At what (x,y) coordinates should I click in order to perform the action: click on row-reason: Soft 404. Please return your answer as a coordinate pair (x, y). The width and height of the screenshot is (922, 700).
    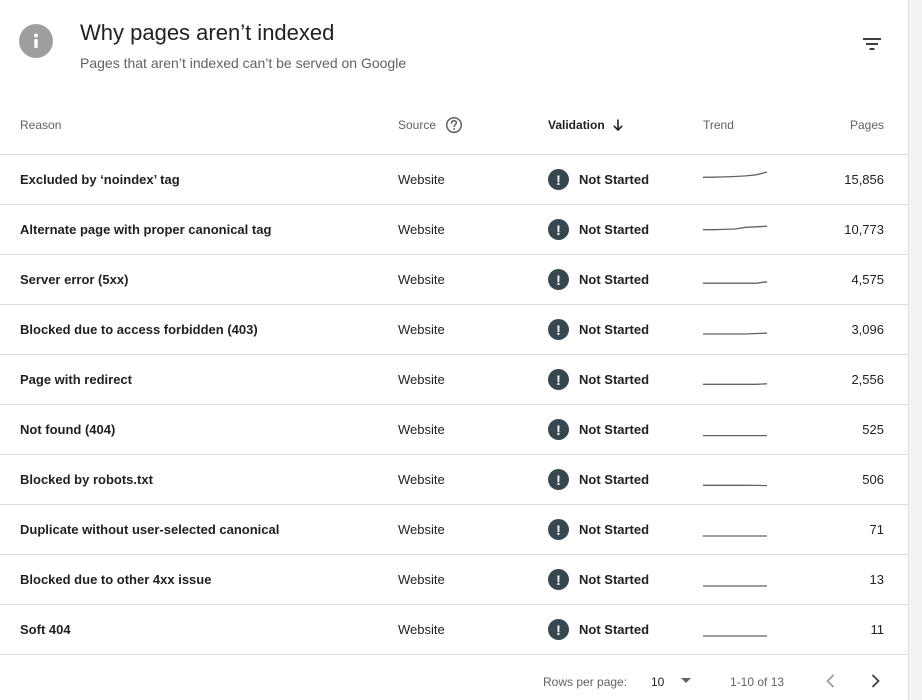
    Looking at the image, I should click on (45, 629).